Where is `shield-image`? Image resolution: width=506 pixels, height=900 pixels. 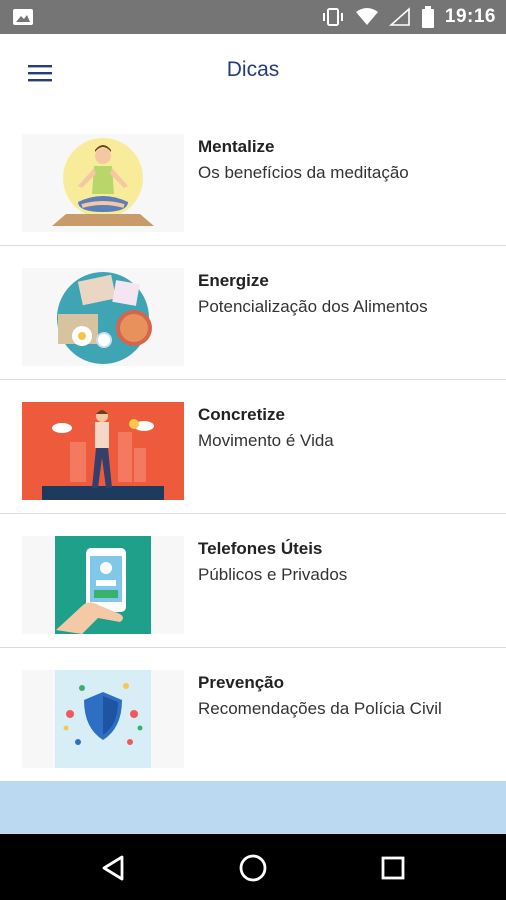 shield-image is located at coordinates (103, 719).